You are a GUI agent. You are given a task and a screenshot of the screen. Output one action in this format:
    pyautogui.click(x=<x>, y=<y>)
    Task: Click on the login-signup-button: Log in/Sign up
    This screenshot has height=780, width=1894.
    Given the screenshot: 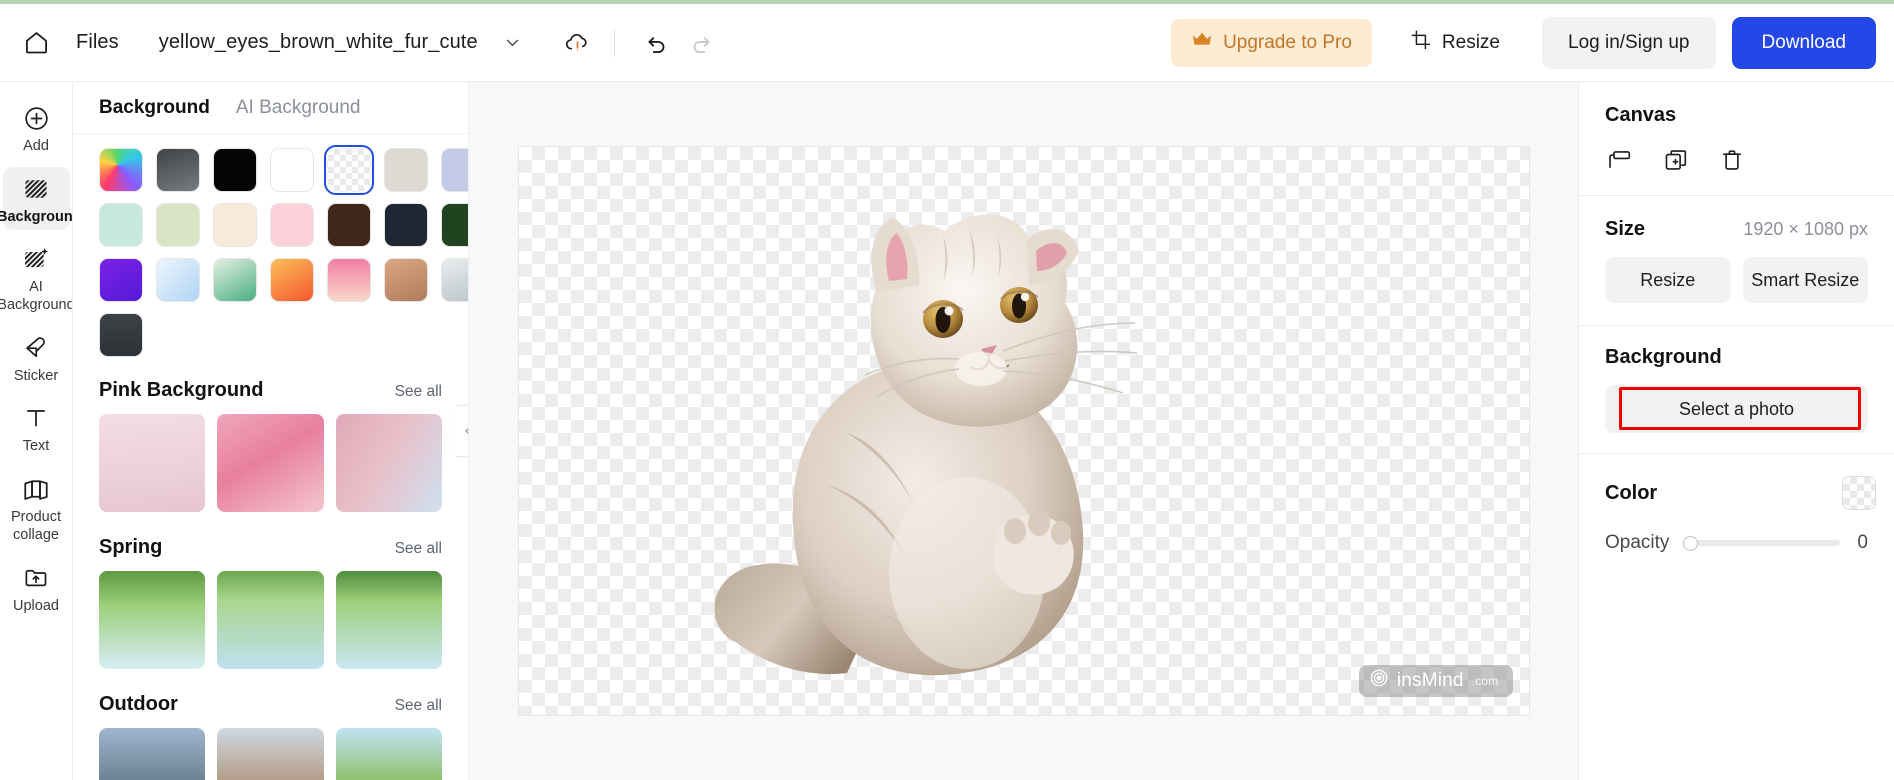 What is the action you would take?
    pyautogui.click(x=1629, y=42)
    